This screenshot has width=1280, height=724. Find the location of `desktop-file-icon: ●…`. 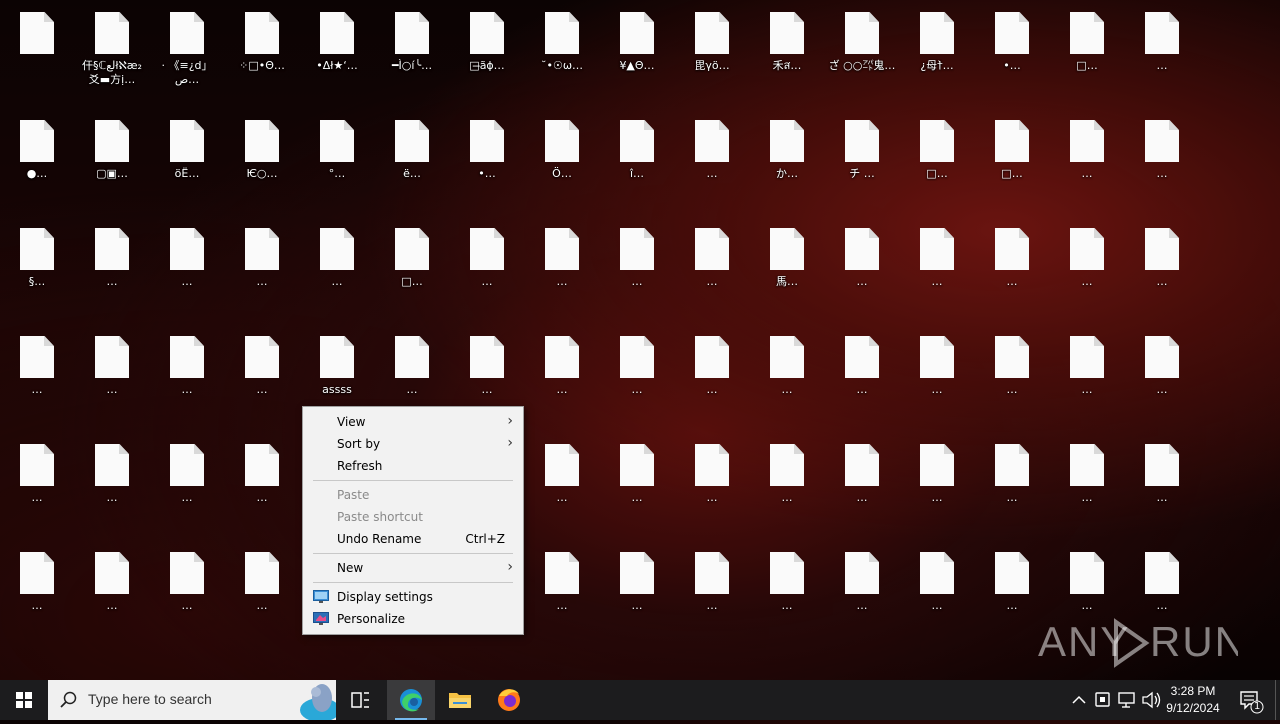

desktop-file-icon: ●… is located at coordinates (37, 162).